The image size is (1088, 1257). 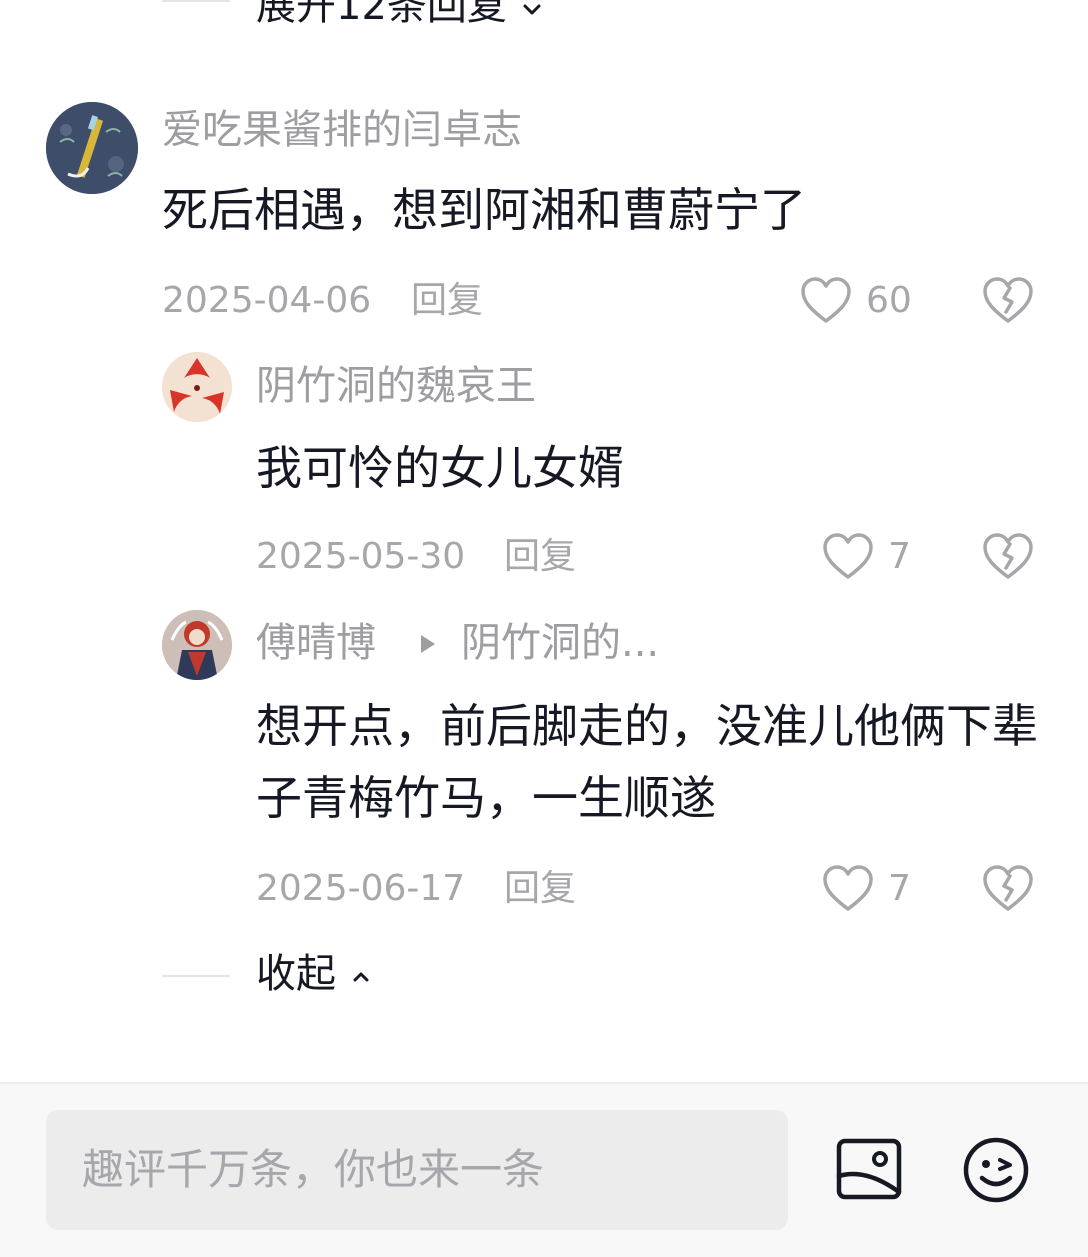 I want to click on opera-character-avatar-icon, so click(x=197, y=645).